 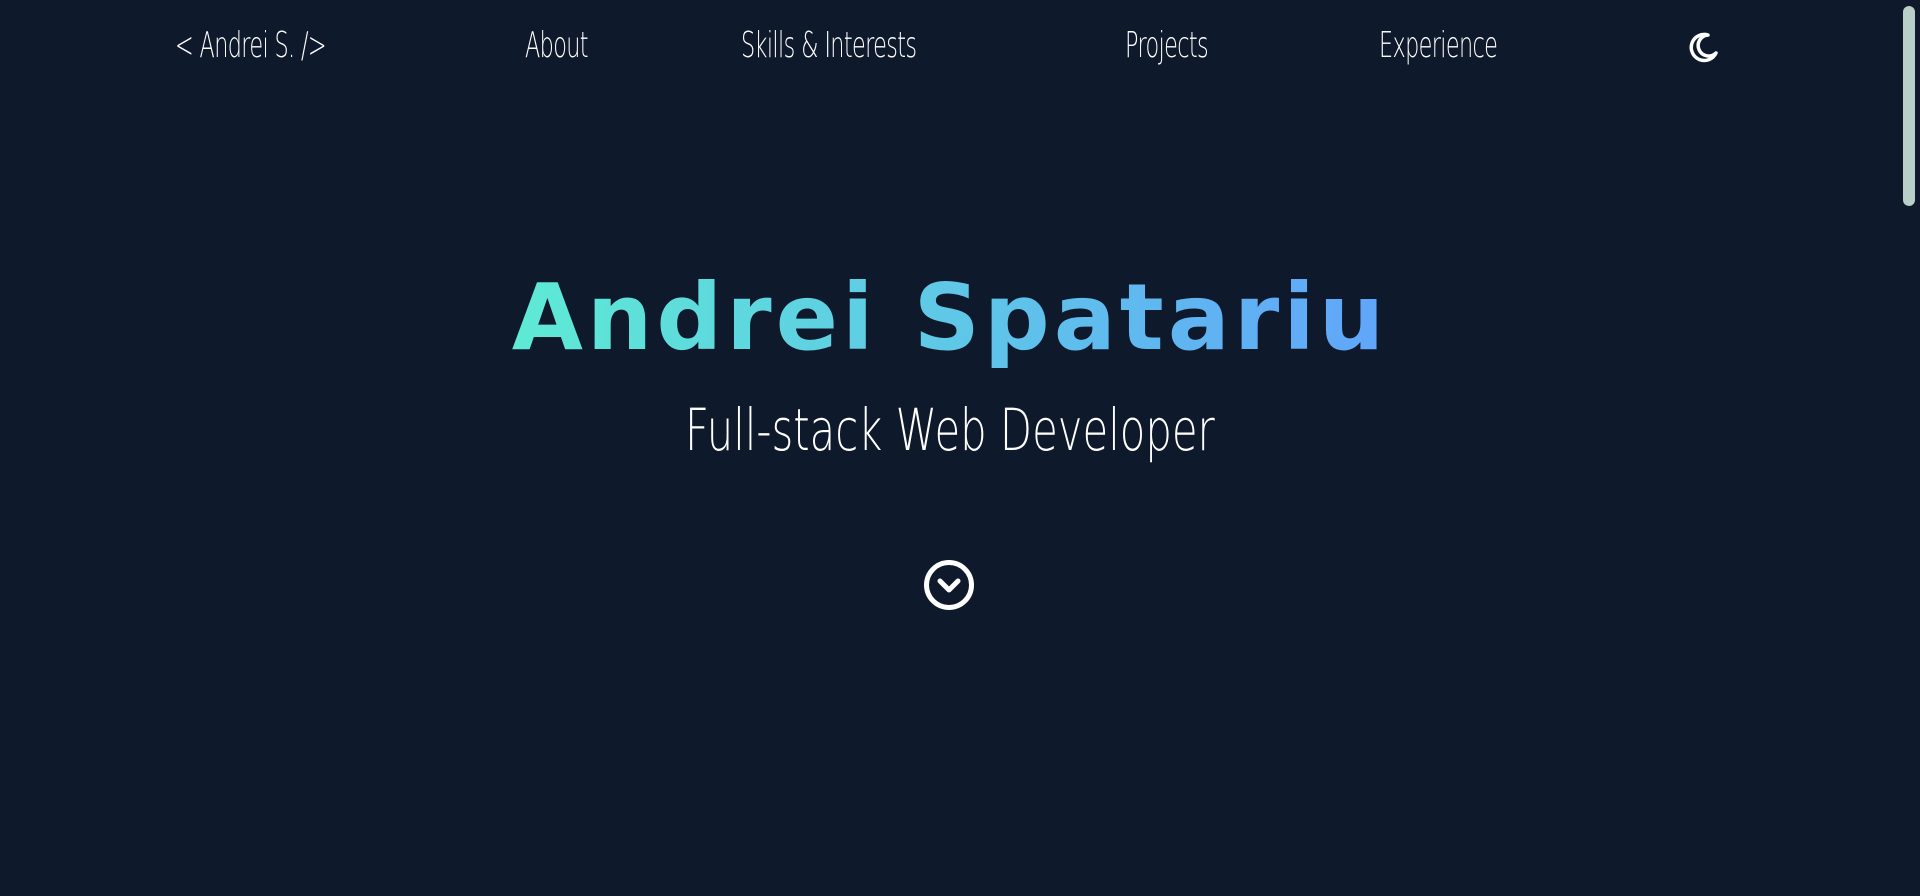 I want to click on hero-subtitle: Full-stack Web Developer, so click(x=950, y=430).